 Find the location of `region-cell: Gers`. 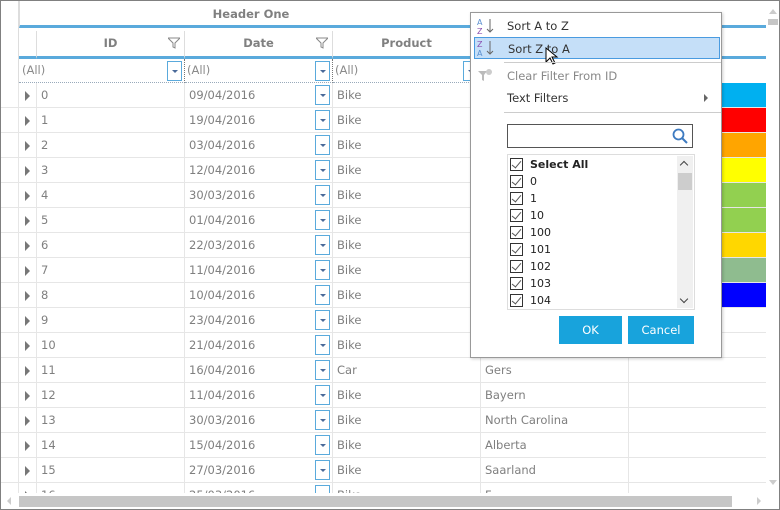

region-cell: Gers is located at coordinates (555, 370).